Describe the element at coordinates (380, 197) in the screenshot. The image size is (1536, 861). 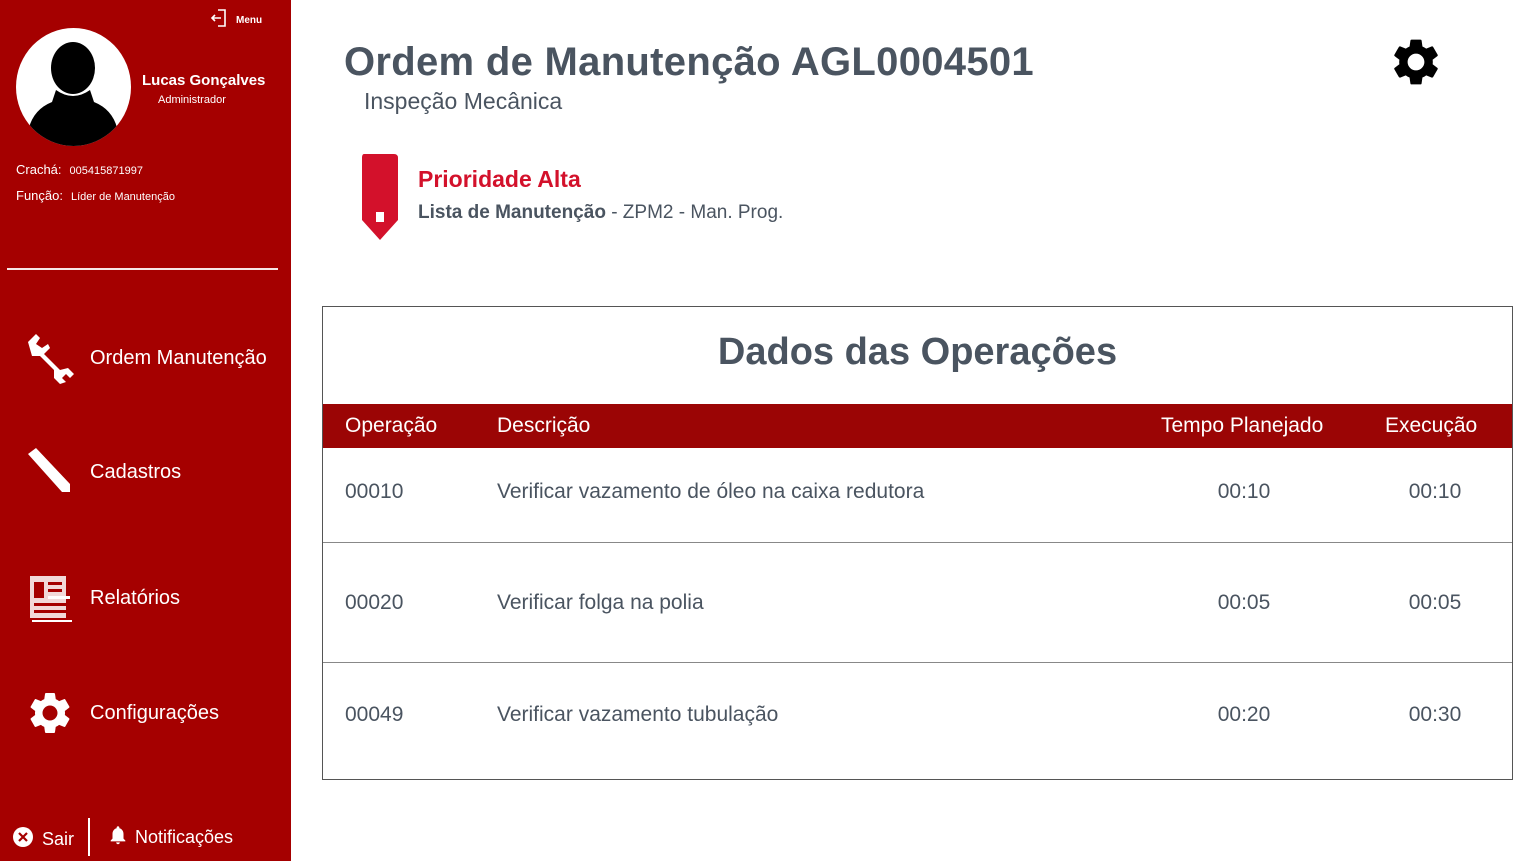
I see `priority-tag-icon` at that location.